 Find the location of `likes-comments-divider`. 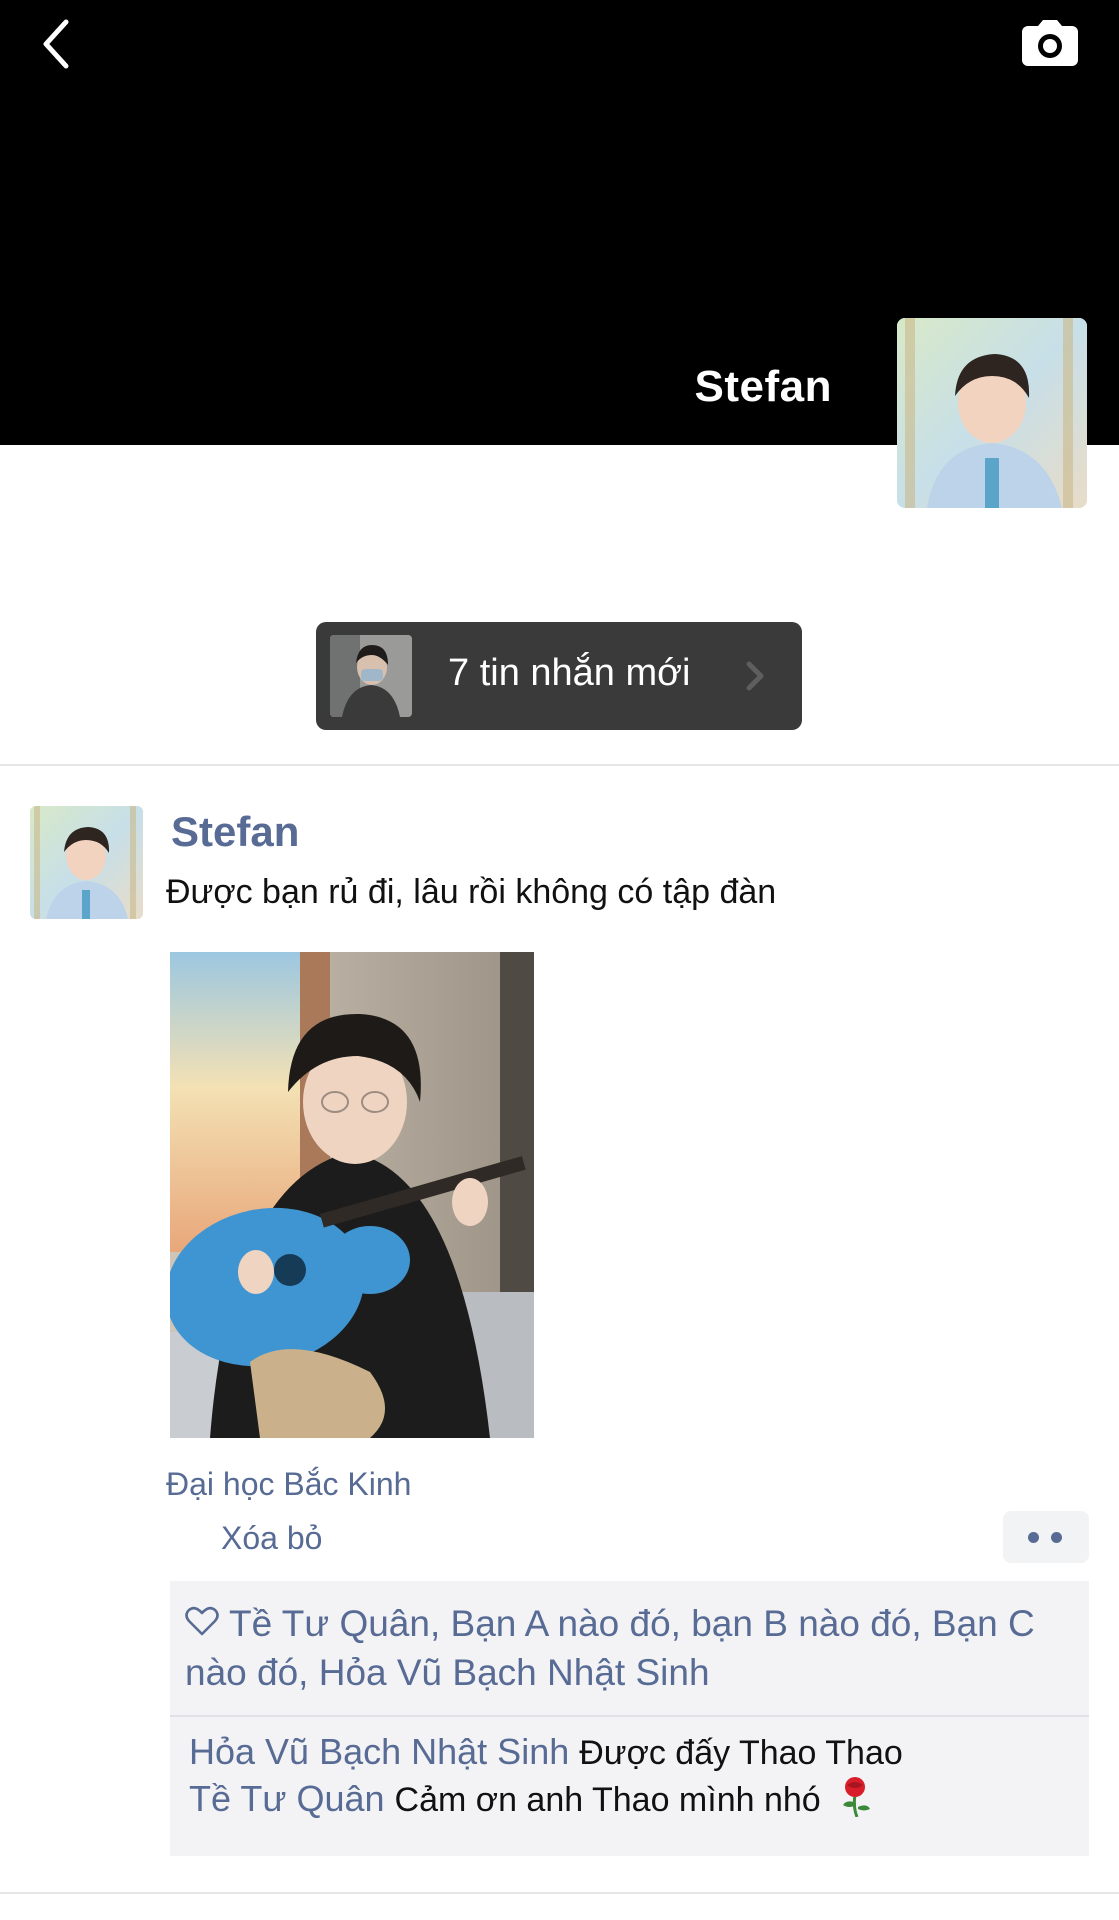

likes-comments-divider is located at coordinates (629, 1716).